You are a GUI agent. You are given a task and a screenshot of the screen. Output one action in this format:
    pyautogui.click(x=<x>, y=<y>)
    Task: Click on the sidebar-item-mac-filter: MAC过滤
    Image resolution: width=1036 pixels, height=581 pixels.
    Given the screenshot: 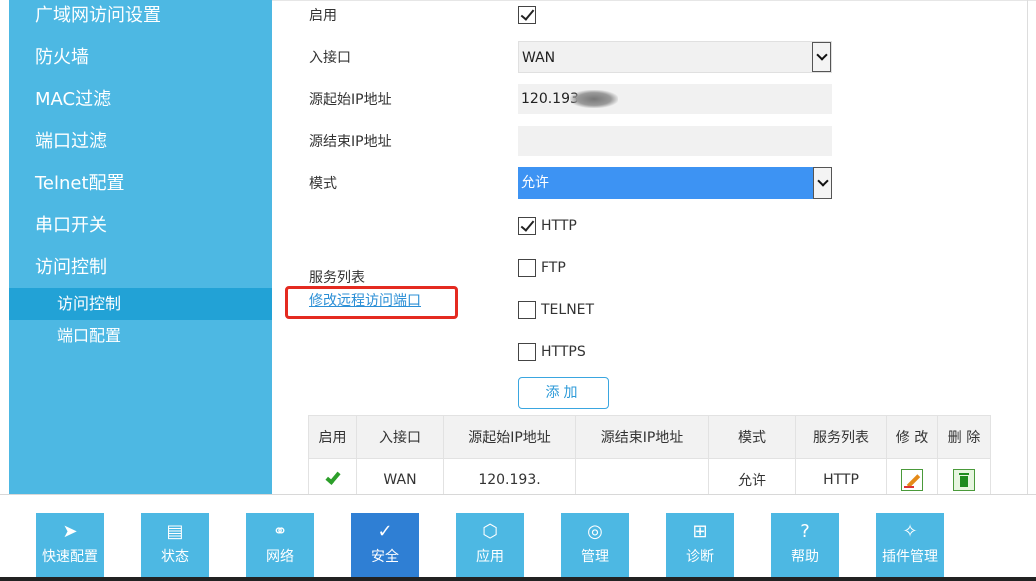 What is the action you would take?
    pyautogui.click(x=73, y=100)
    